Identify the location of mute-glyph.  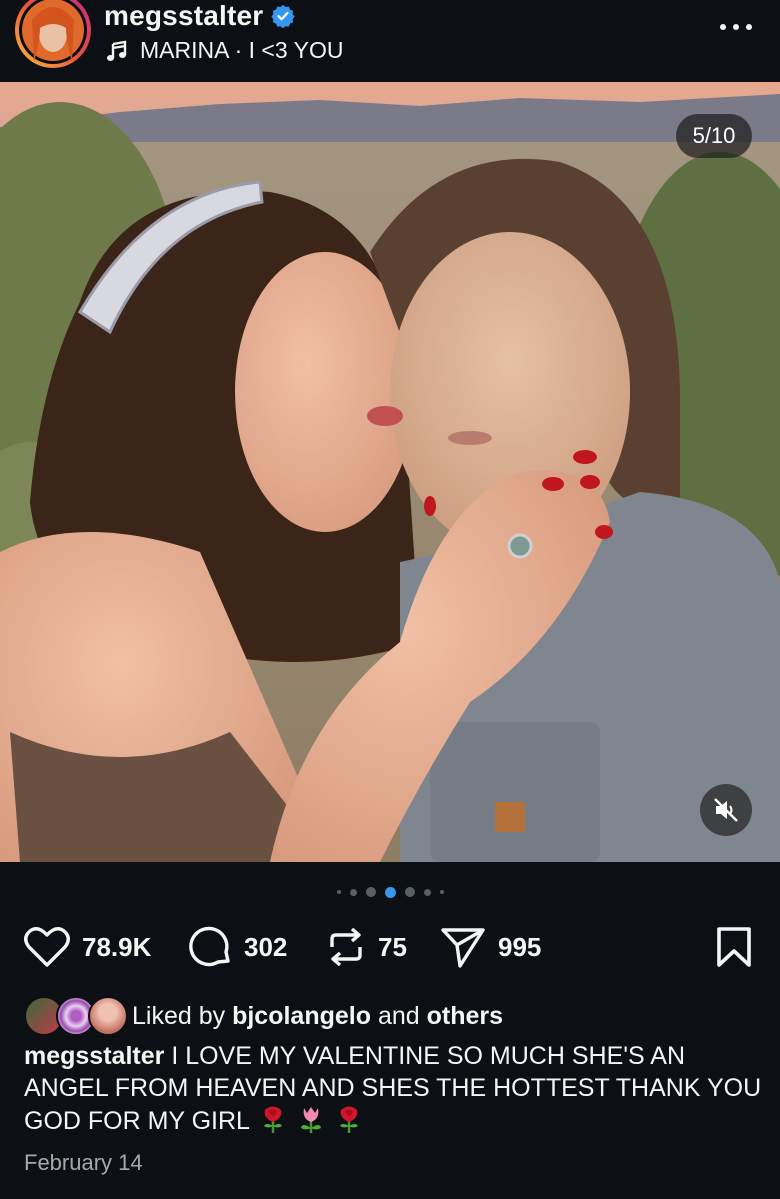
(726, 810).